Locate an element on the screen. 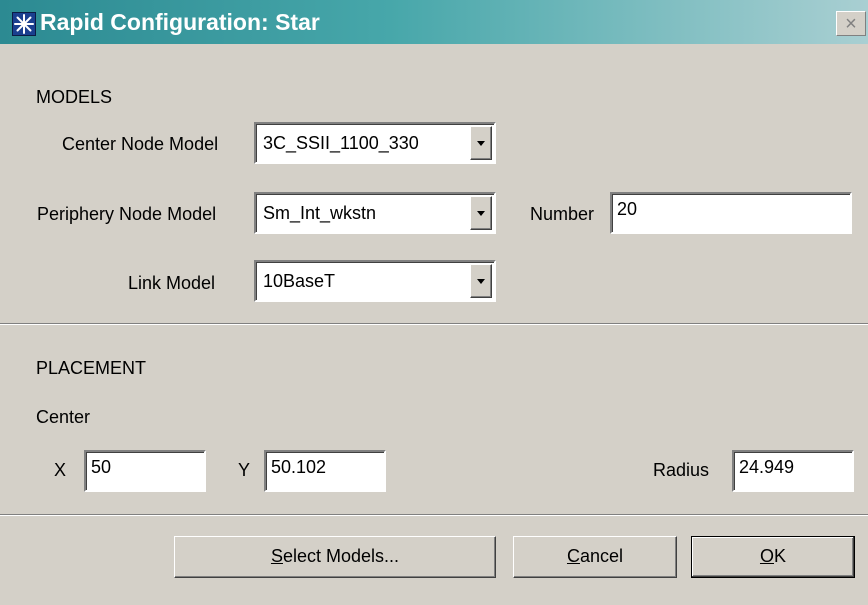 The height and width of the screenshot is (605, 868). periphery-node-dropdown-button is located at coordinates (481, 213).